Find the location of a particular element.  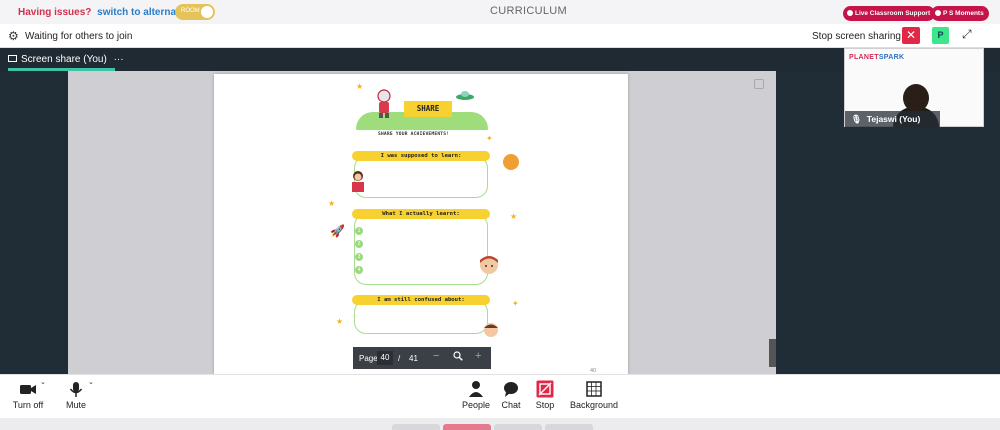

chat-button: Chat is located at coordinates (511, 395).